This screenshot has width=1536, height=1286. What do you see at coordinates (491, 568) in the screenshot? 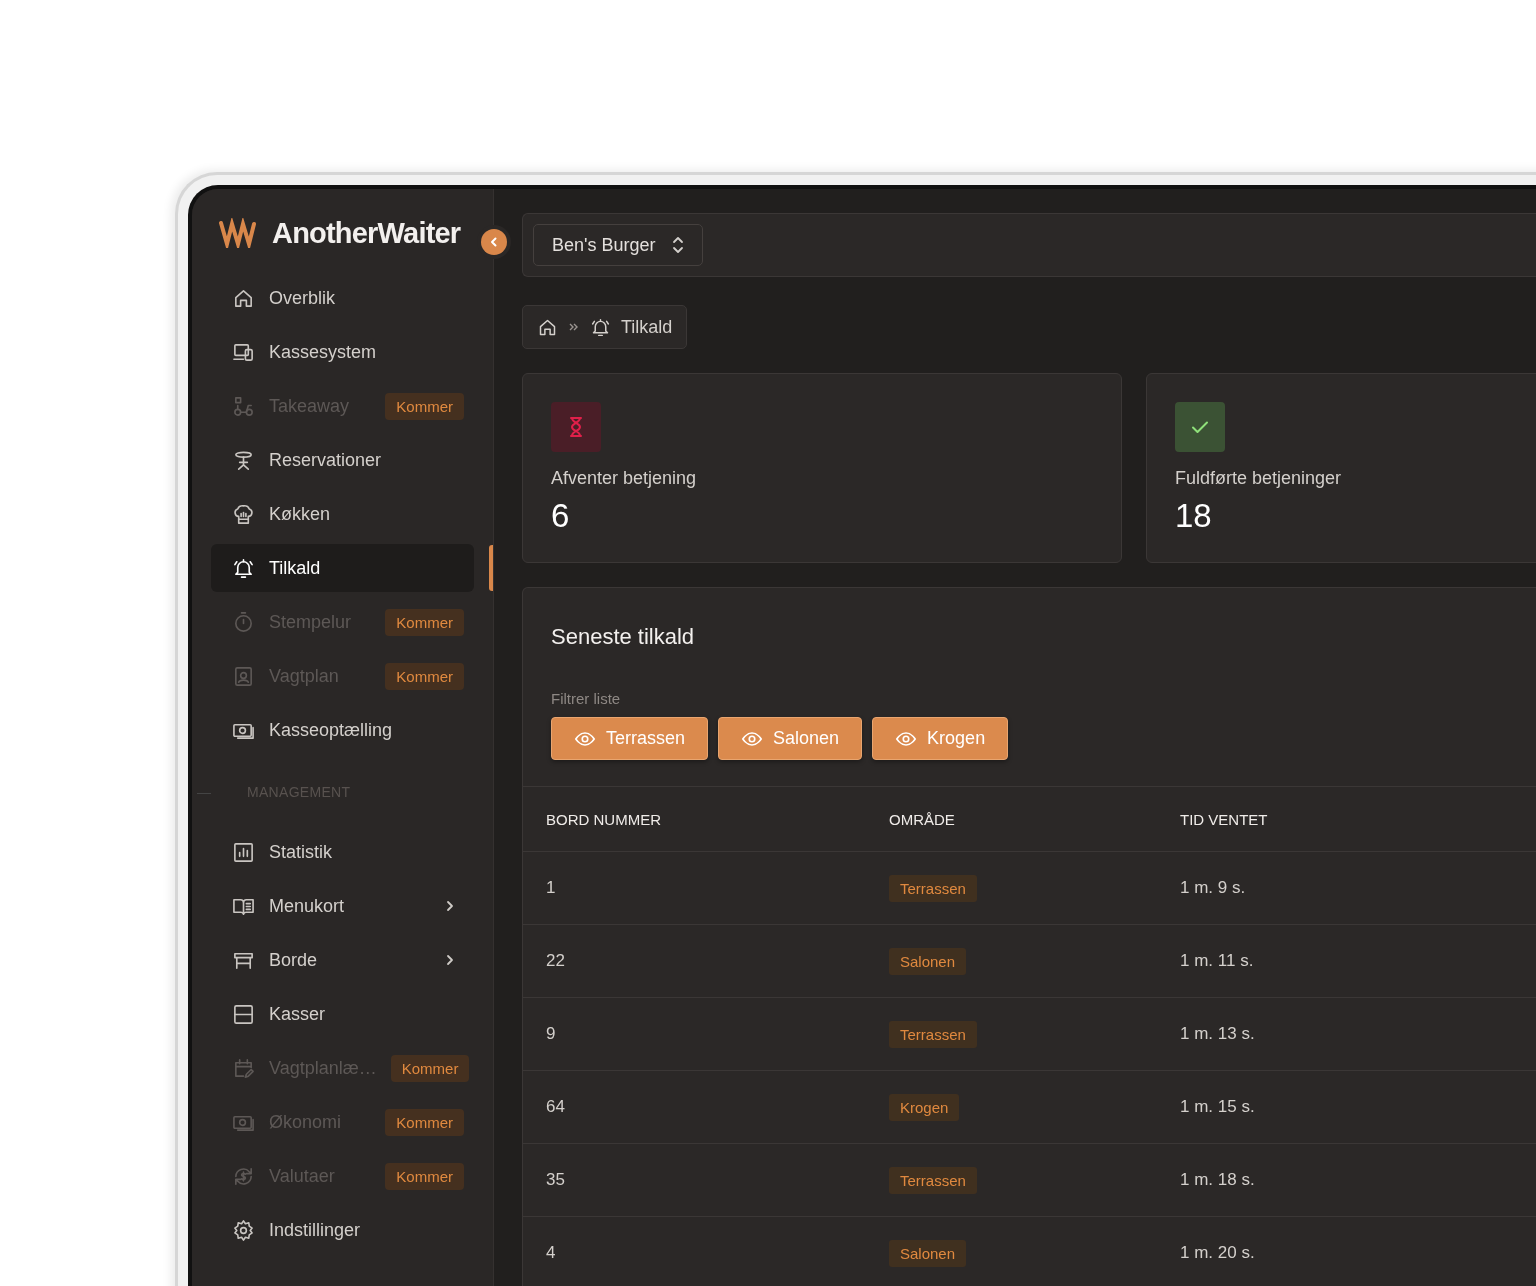
I see `active-indicator` at bounding box center [491, 568].